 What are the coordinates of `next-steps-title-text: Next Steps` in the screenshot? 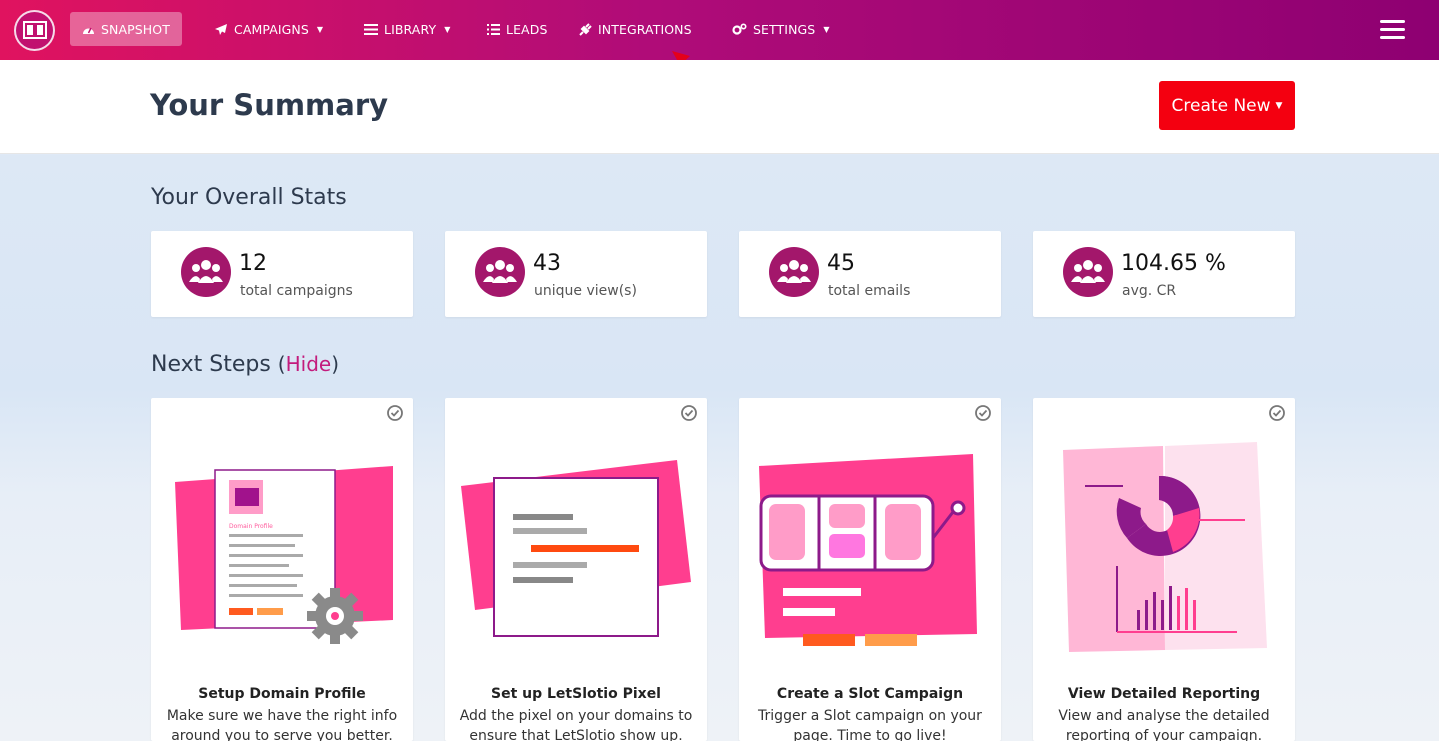 It's located at (211, 364).